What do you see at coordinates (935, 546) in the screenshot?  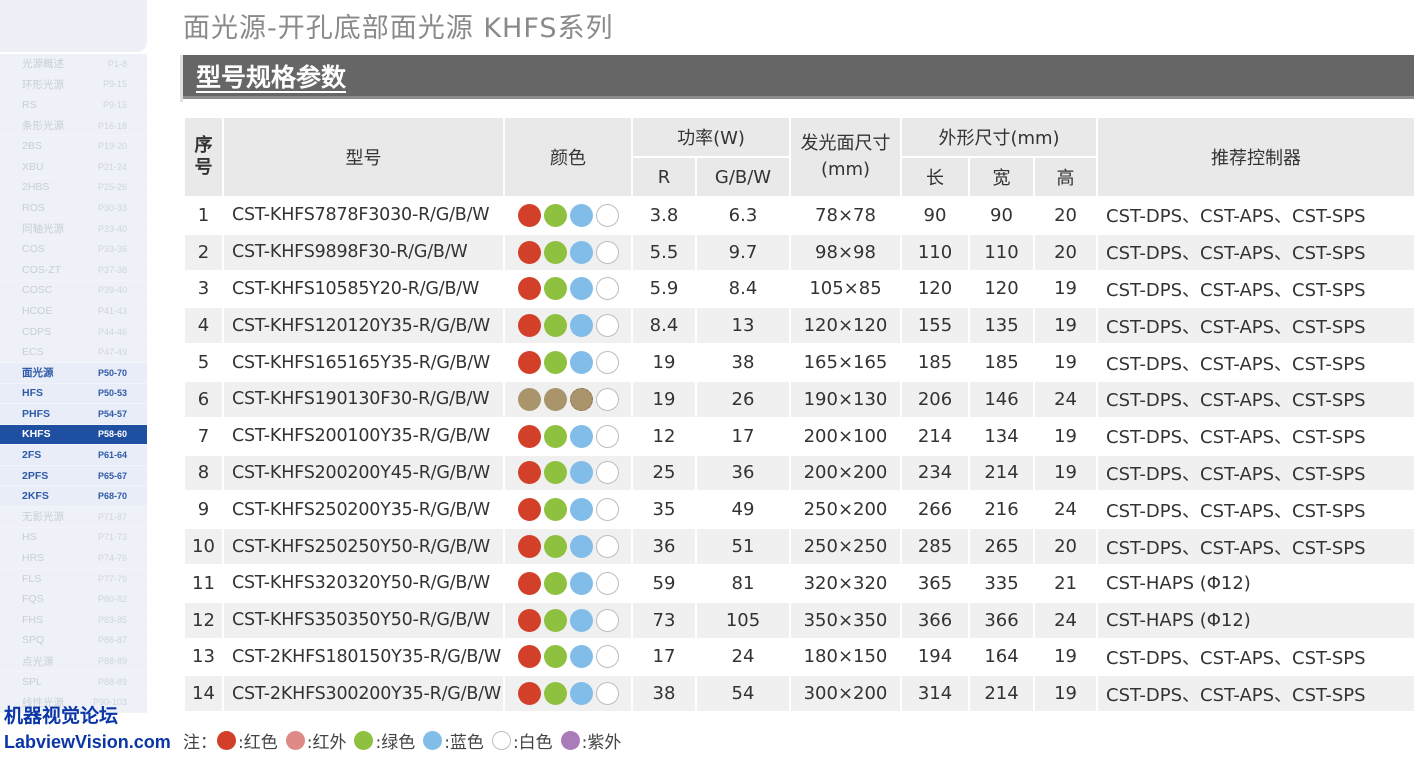 I see `cell-length: 285` at bounding box center [935, 546].